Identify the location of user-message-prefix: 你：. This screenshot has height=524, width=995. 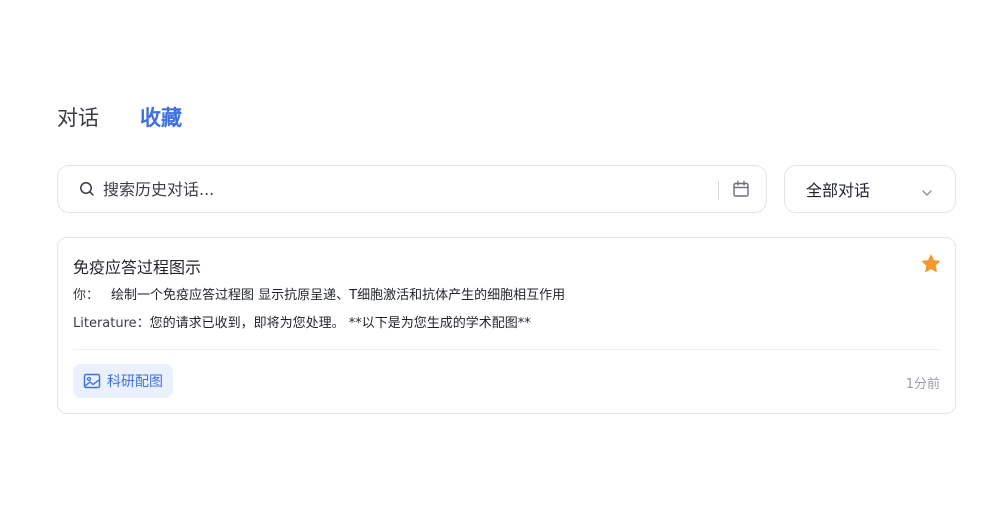
(86, 295).